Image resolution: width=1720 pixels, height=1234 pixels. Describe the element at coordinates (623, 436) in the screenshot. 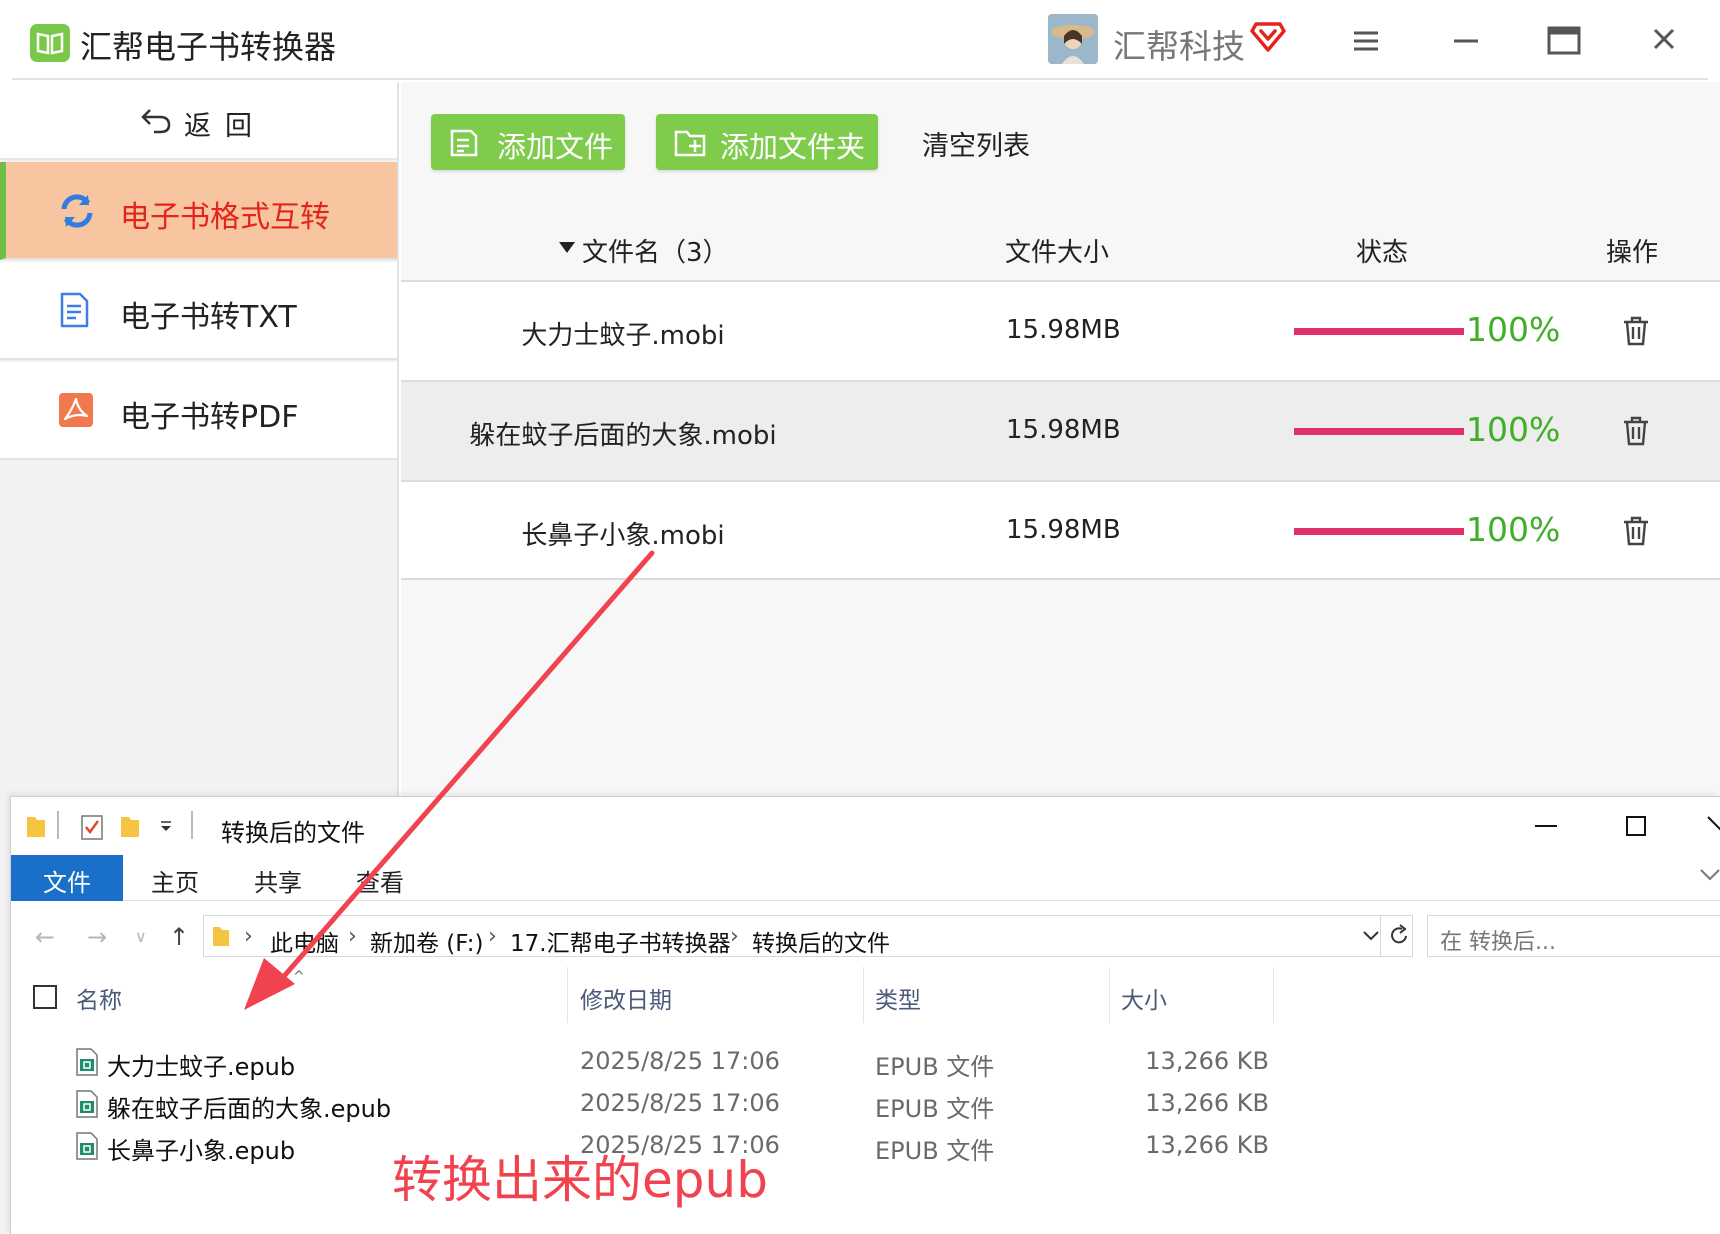

I see `file-name: 躲在蚊子后面的大象.mobi` at that location.